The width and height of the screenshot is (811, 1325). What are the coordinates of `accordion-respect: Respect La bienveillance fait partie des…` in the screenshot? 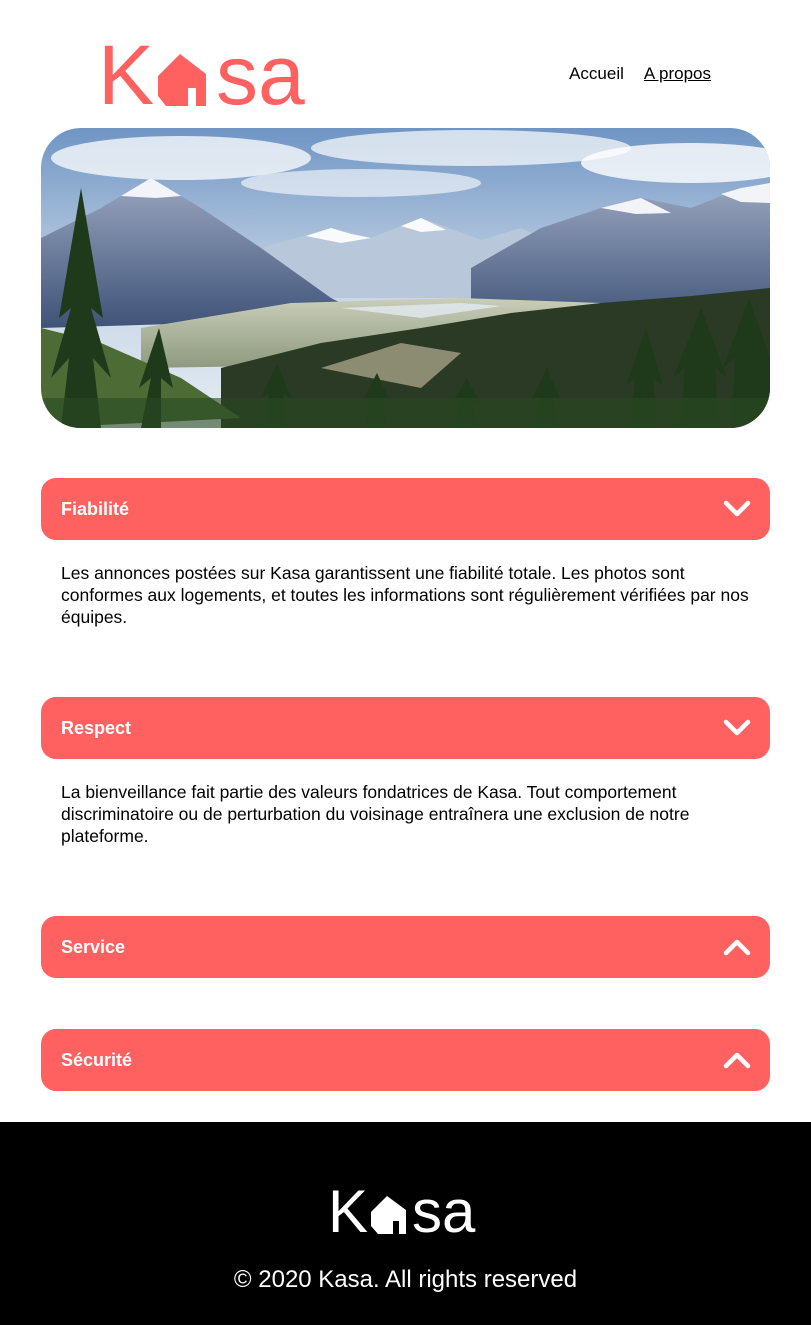 It's located at (405, 772).